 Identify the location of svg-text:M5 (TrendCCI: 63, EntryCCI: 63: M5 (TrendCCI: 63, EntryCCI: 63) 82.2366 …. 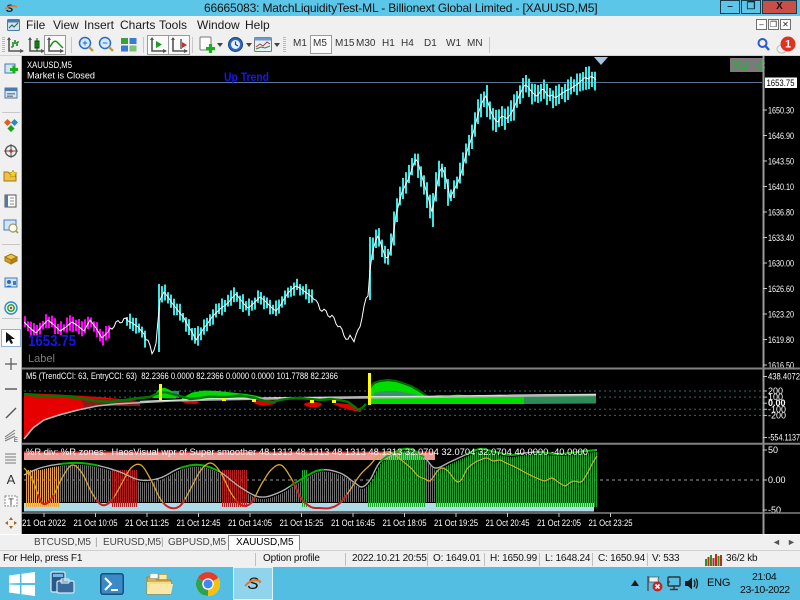
(182, 376).